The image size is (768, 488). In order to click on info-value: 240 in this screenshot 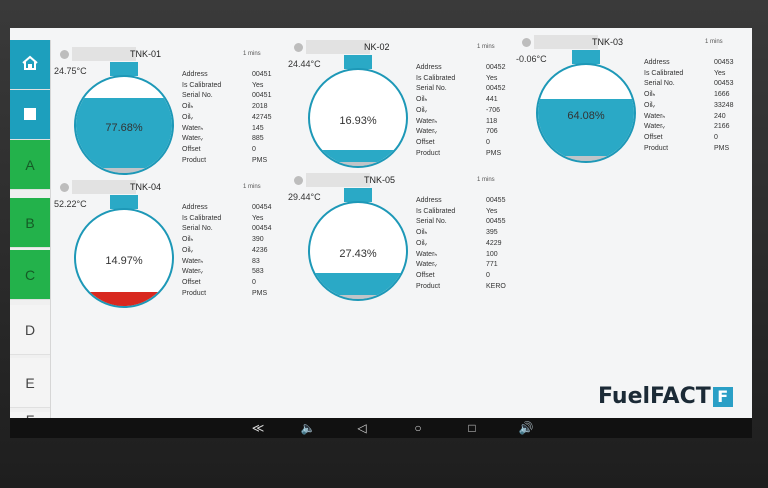, I will do `click(720, 116)`.